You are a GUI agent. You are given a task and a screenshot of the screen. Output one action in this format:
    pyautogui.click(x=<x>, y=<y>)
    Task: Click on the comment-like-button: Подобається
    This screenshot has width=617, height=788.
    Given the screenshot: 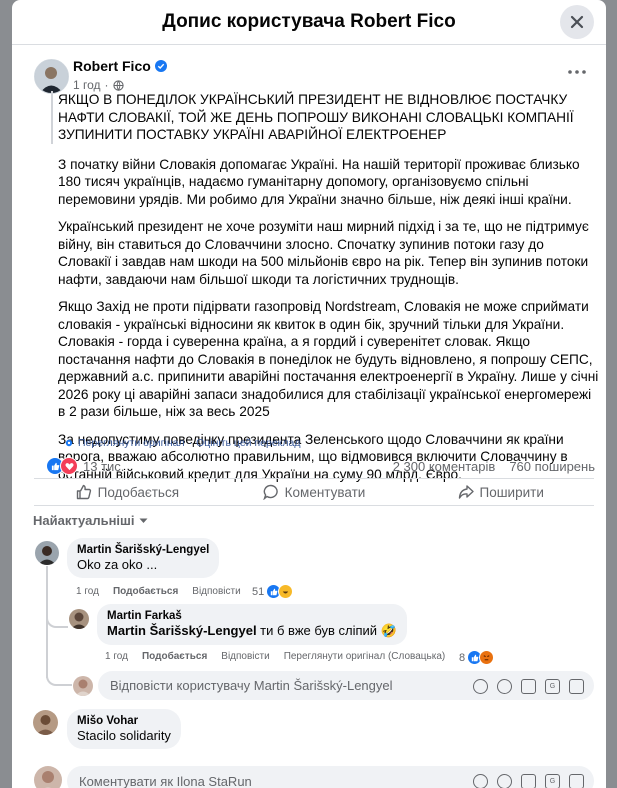 What is the action you would take?
    pyautogui.click(x=145, y=591)
    